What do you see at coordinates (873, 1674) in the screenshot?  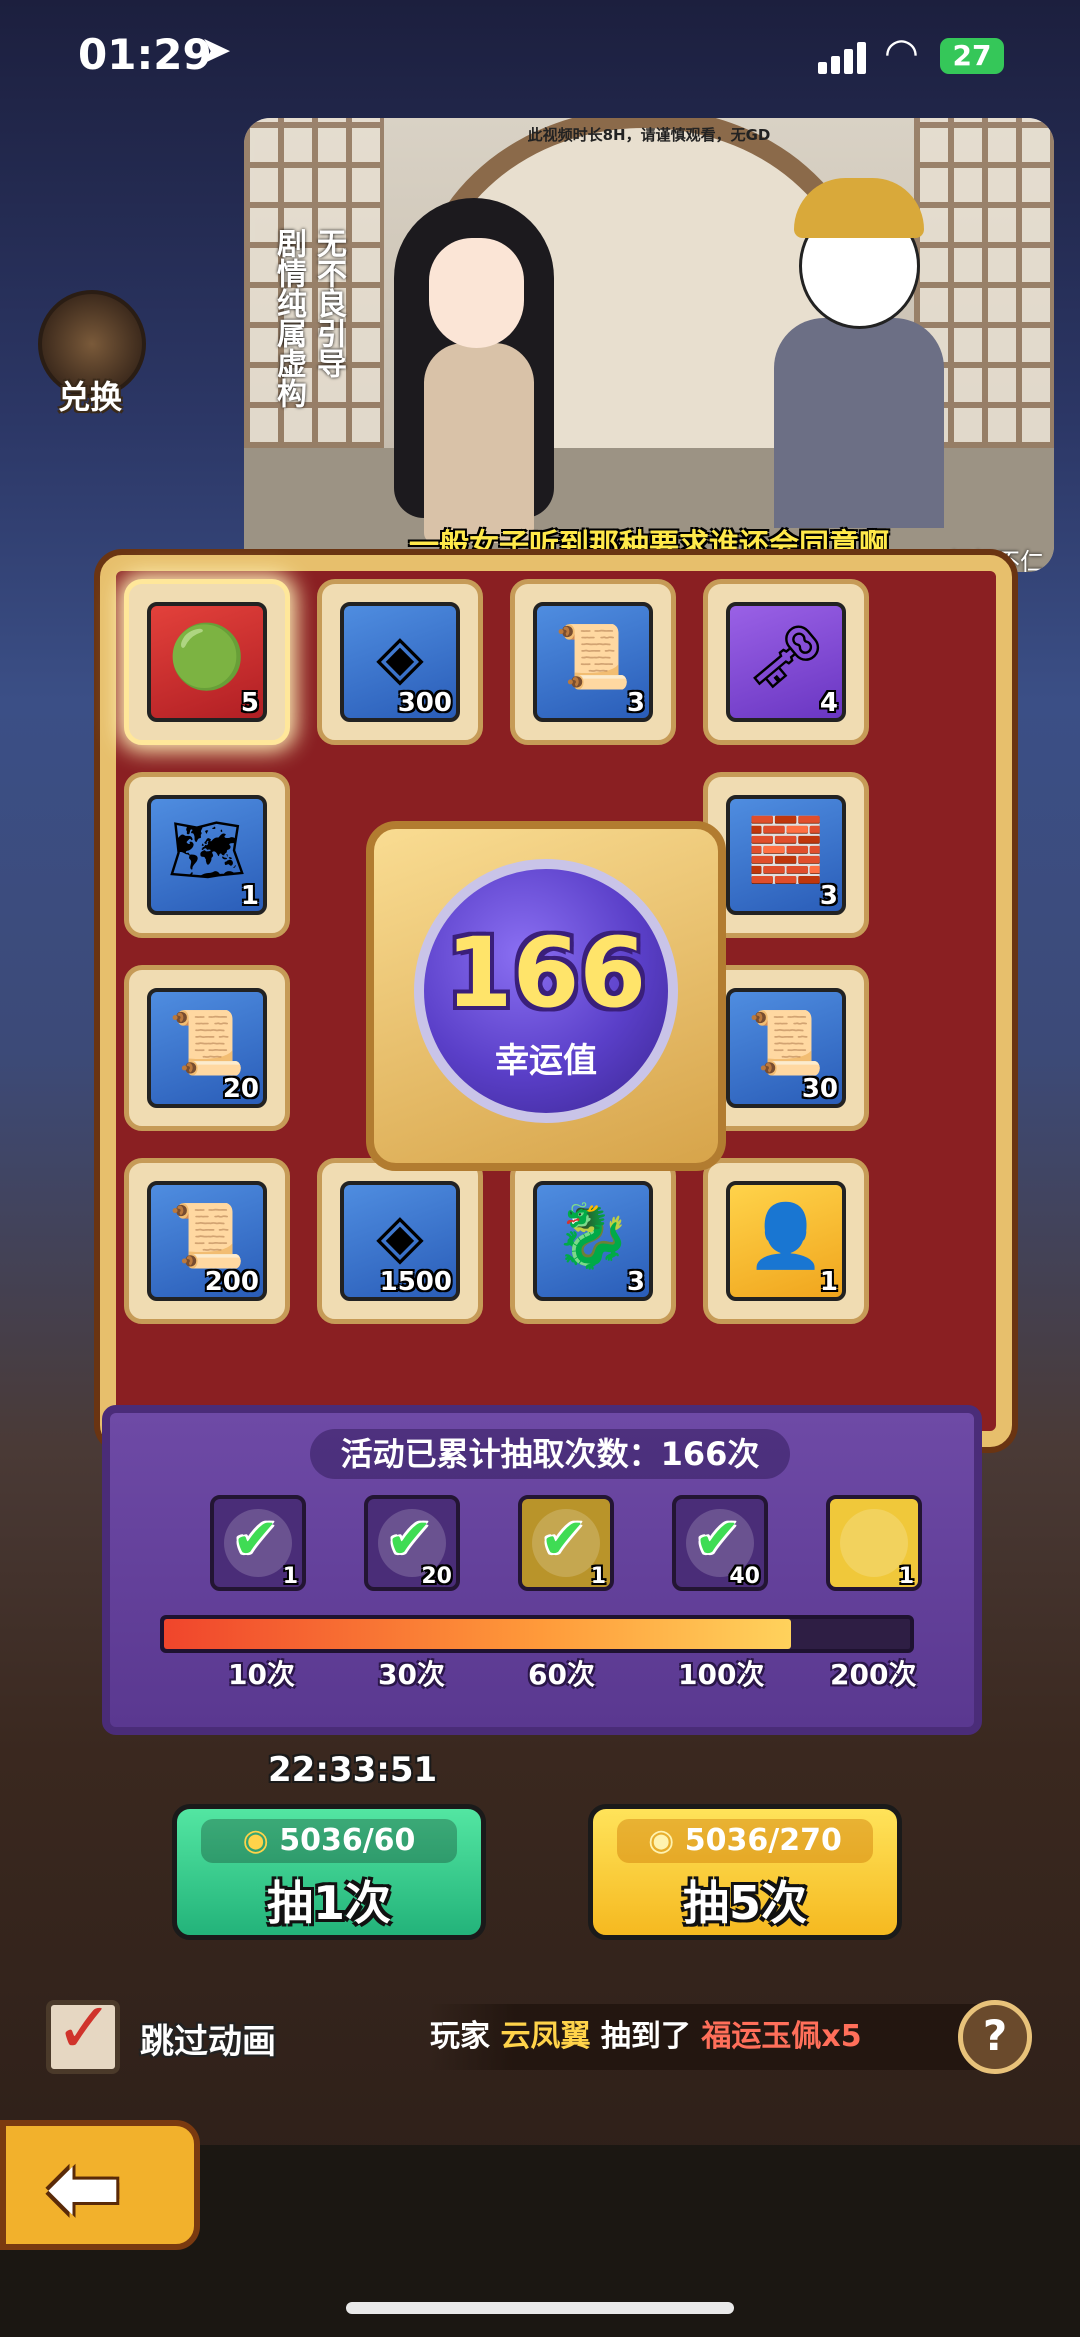 I see `progress-tick-label: 200次` at bounding box center [873, 1674].